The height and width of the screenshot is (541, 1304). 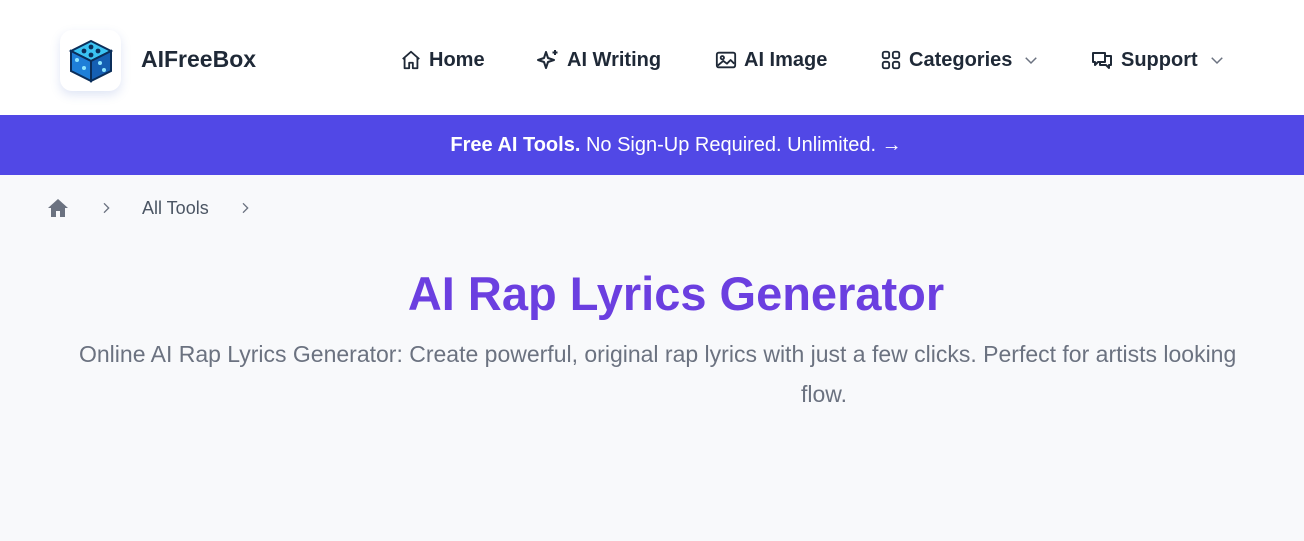 What do you see at coordinates (891, 60) in the screenshot?
I see `grid-icon` at bounding box center [891, 60].